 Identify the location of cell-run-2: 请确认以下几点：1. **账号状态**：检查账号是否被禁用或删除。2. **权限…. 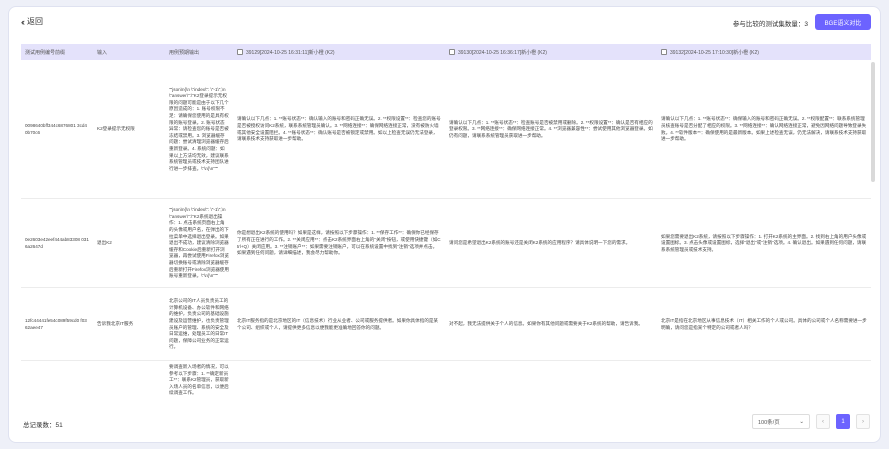
(551, 128).